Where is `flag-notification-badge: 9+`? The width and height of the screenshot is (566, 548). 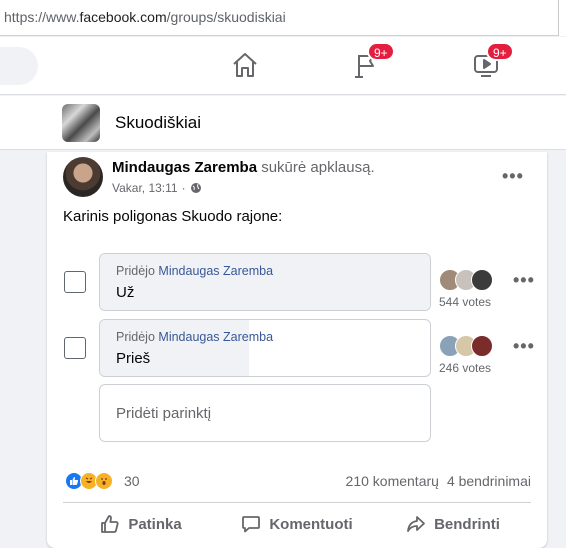 flag-notification-badge: 9+ is located at coordinates (381, 51).